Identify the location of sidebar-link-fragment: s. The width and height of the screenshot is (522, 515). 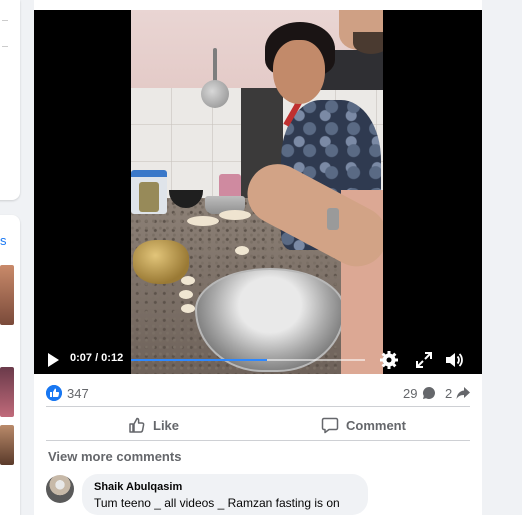
(3, 240).